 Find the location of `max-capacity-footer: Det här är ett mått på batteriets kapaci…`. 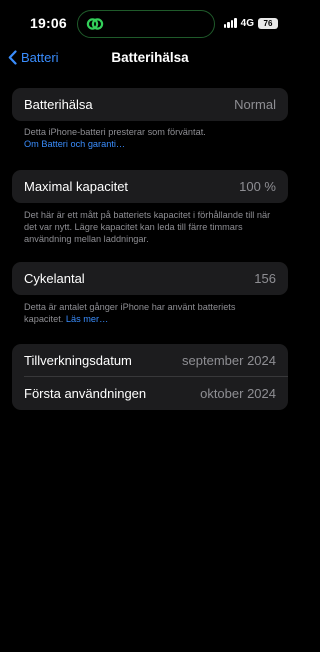

max-capacity-footer: Det här är ett mått på batteriets kapaci… is located at coordinates (147, 227).